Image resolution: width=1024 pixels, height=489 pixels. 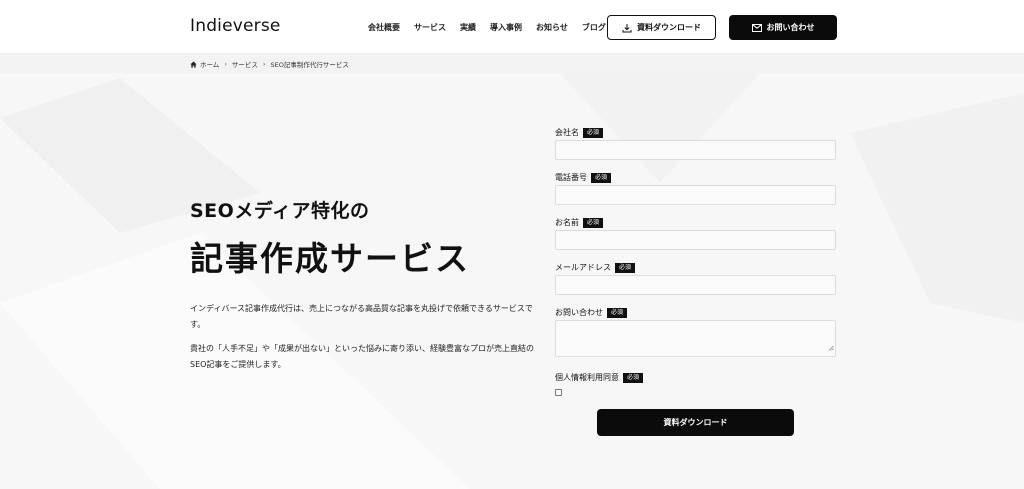 What do you see at coordinates (309, 65) in the screenshot?
I see `breadcrumb-current: SEO記事制作代行サービス` at bounding box center [309, 65].